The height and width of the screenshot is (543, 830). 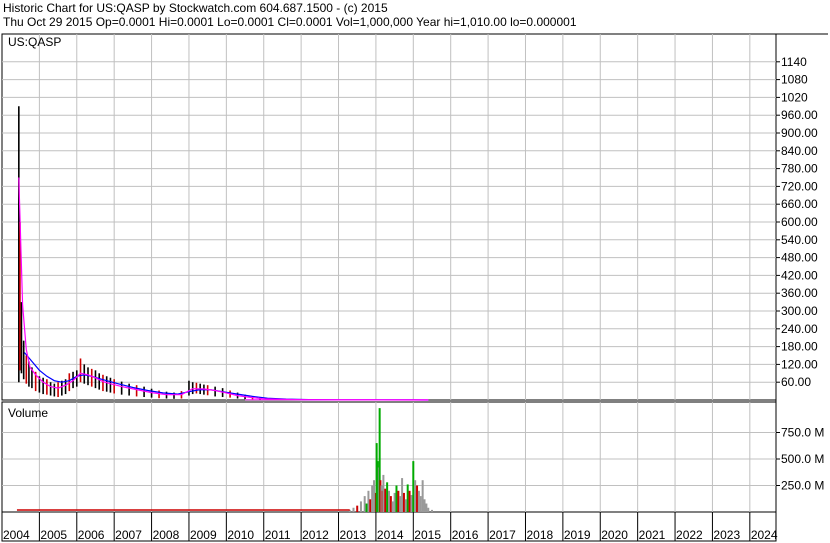 What do you see at coordinates (799, 258) in the screenshot?
I see `y-tick-label: 480.00` at bounding box center [799, 258].